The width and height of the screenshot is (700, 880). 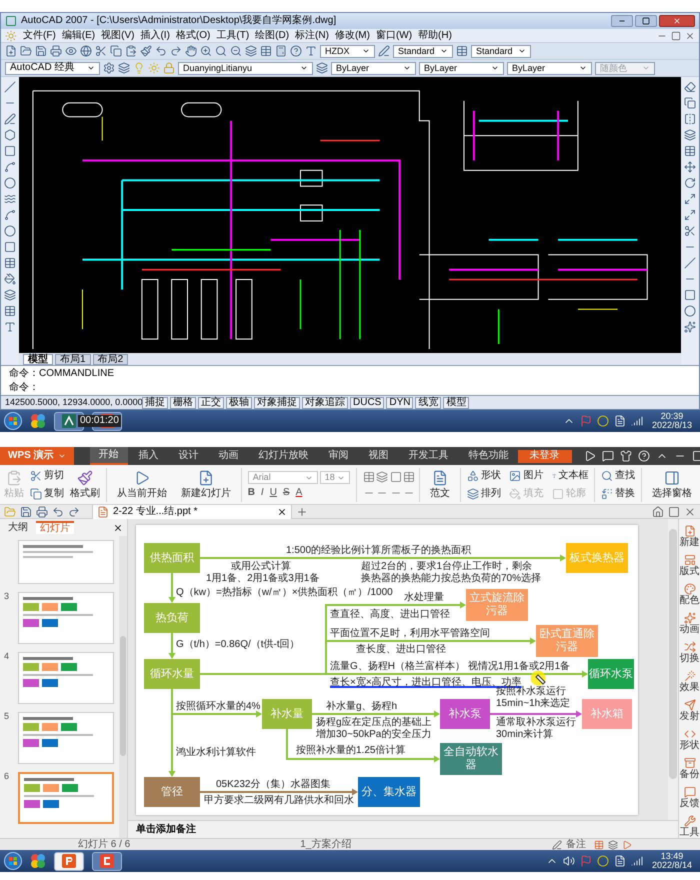 What do you see at coordinates (261, 566) in the screenshot?
I see `flow-annotation: 或用公式计算` at bounding box center [261, 566].